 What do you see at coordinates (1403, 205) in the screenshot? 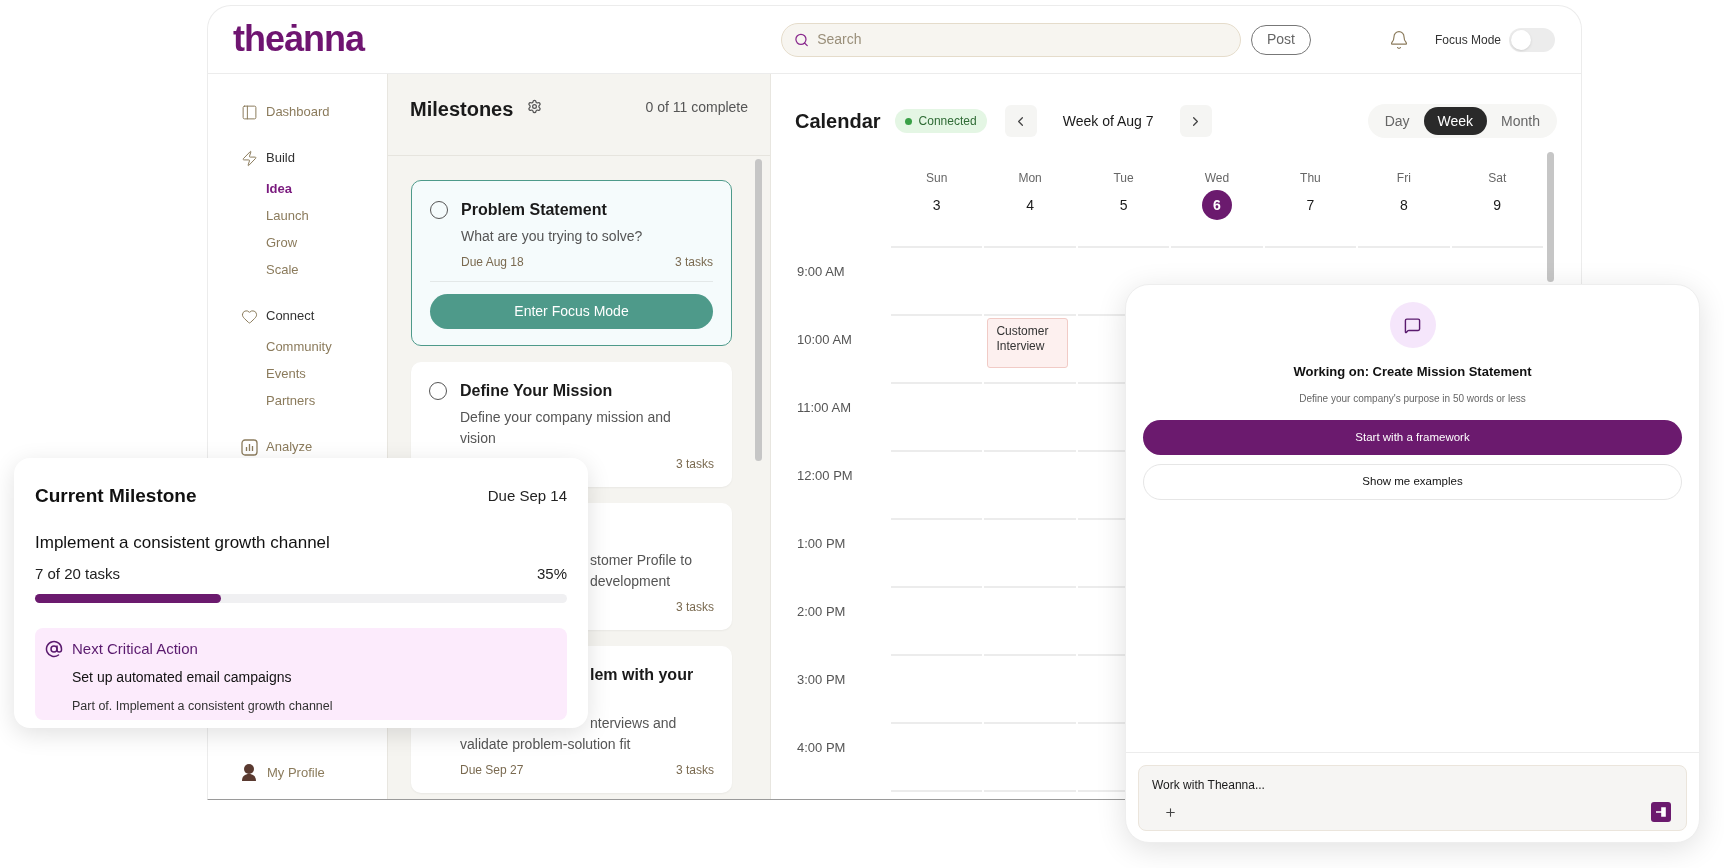
I see `day-number: 8` at bounding box center [1403, 205].